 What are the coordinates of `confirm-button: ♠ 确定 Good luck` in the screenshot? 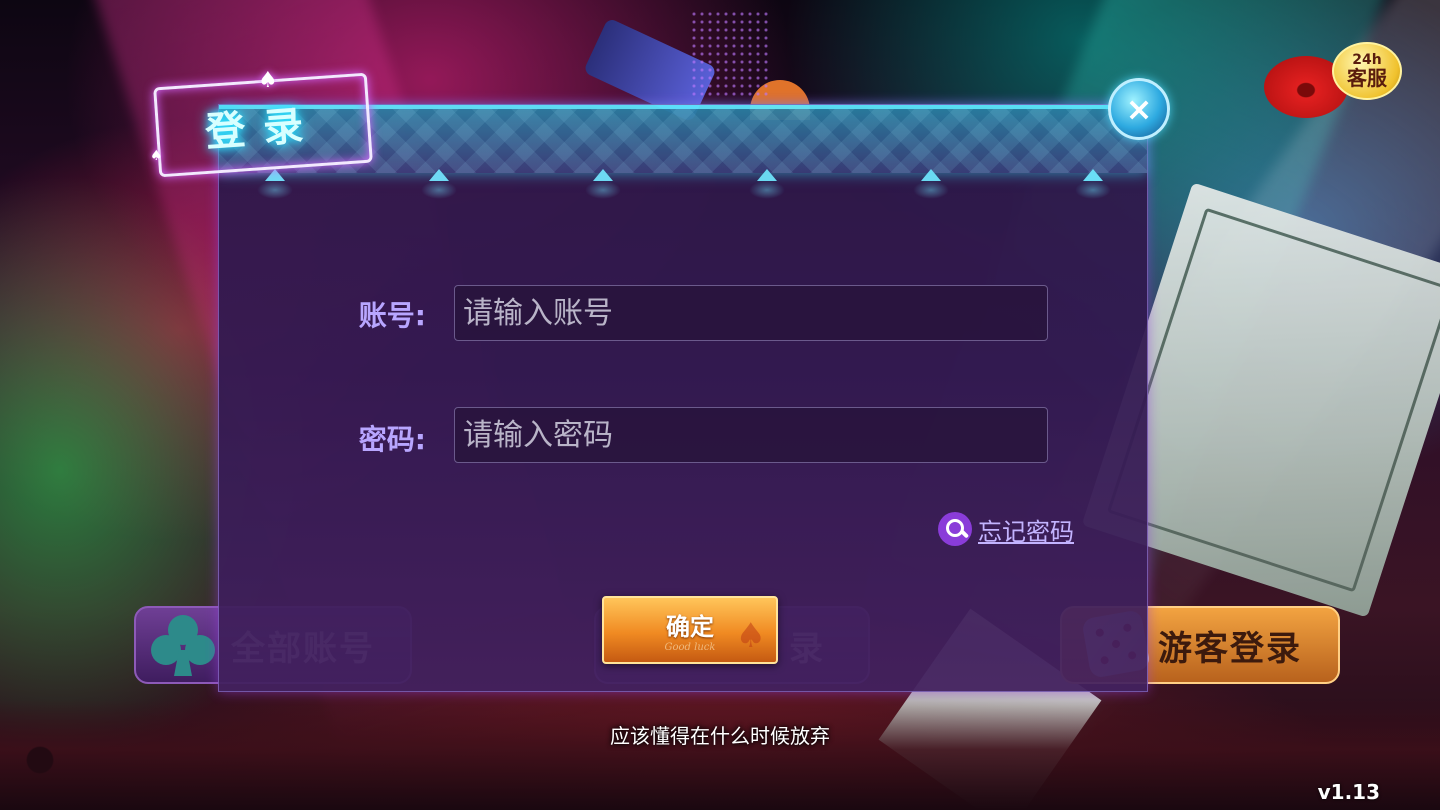 It's located at (690, 630).